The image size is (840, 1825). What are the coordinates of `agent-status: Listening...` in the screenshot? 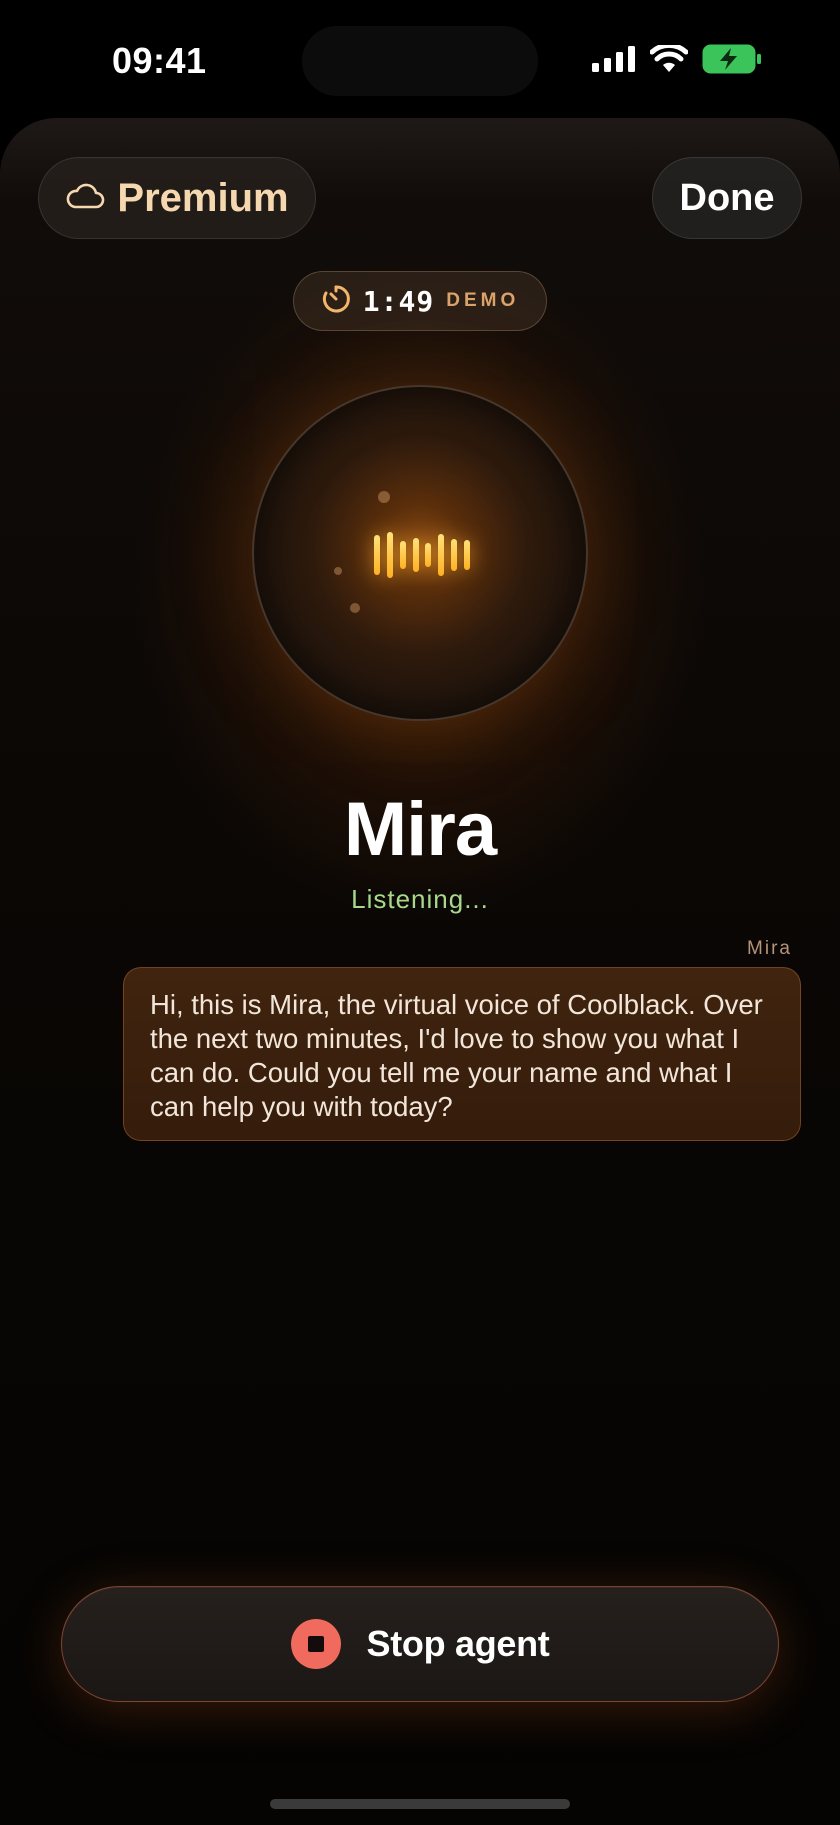 It's located at (420, 899).